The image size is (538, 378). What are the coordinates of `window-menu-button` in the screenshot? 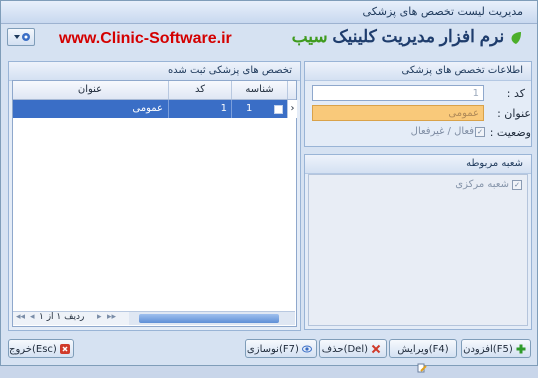 It's located at (21, 37).